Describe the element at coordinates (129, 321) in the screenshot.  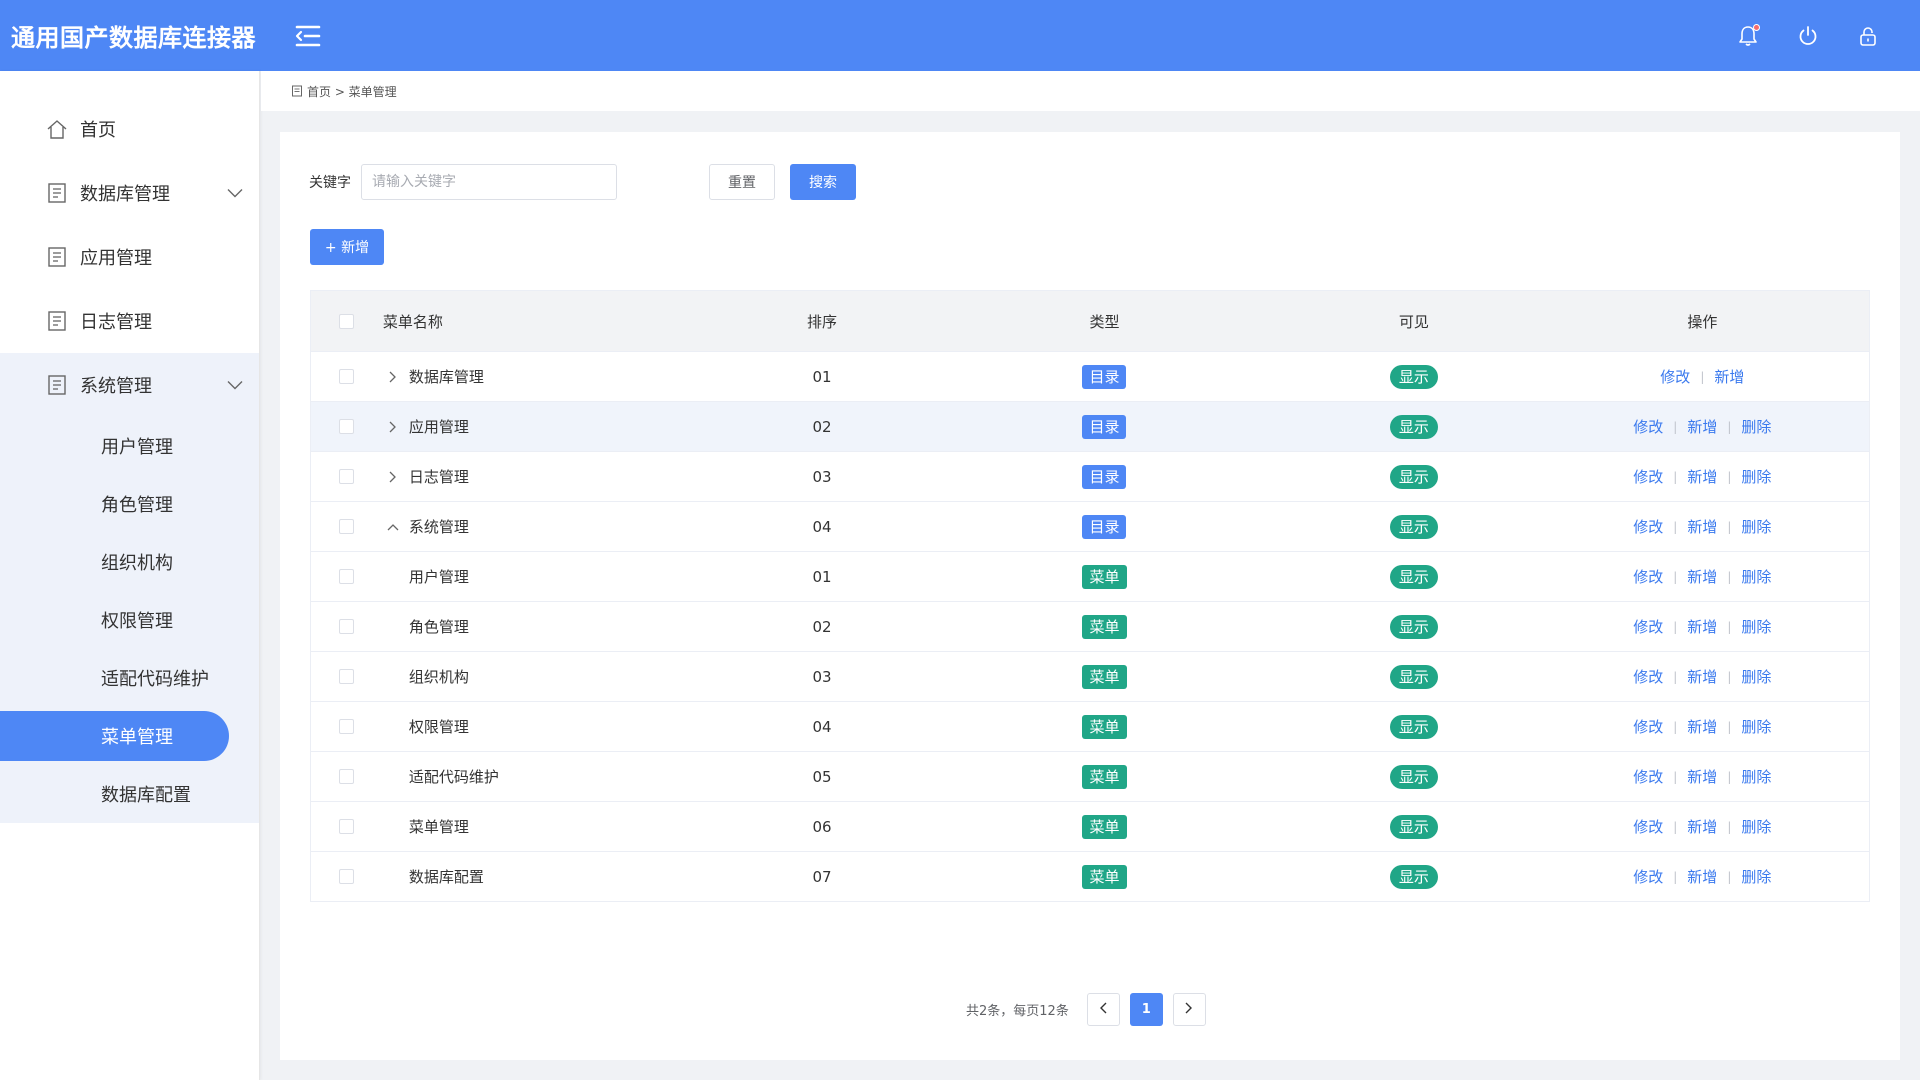
I see `sidebar-item-logs: 日志管理` at that location.